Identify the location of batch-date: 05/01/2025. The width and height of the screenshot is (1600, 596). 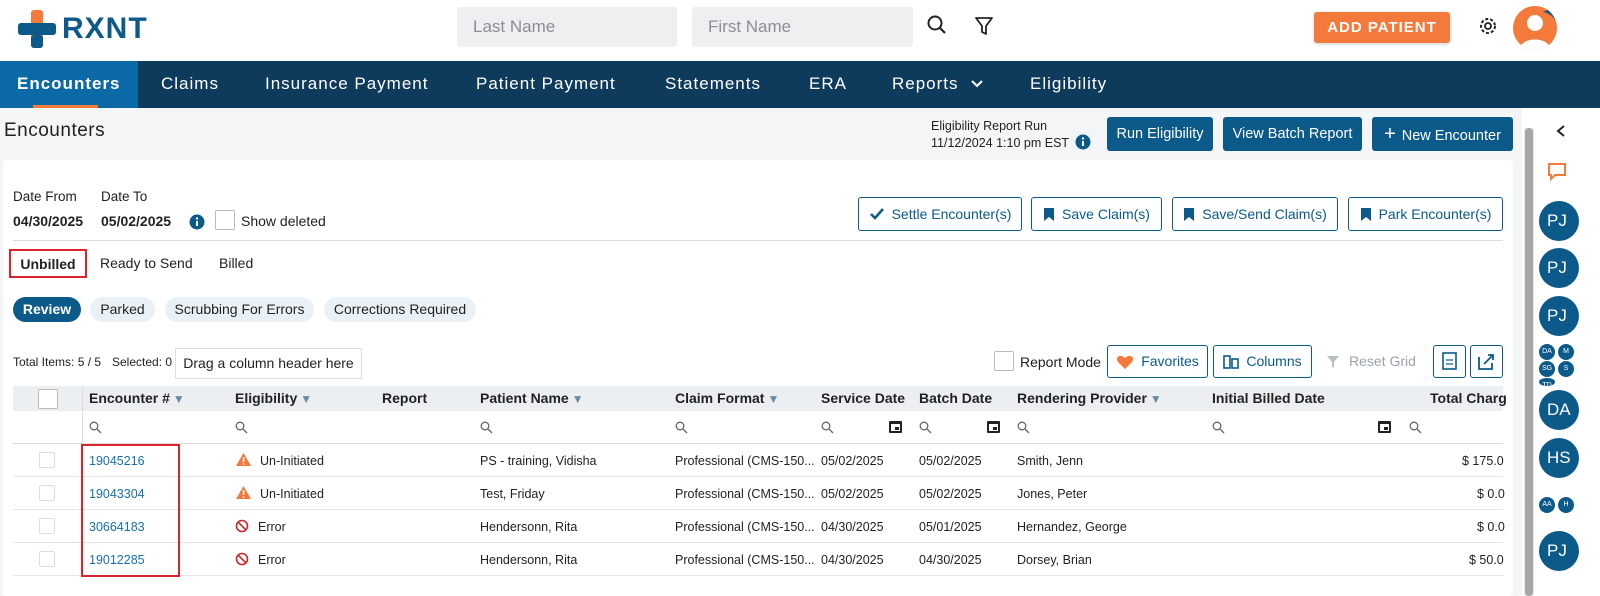
(950, 527).